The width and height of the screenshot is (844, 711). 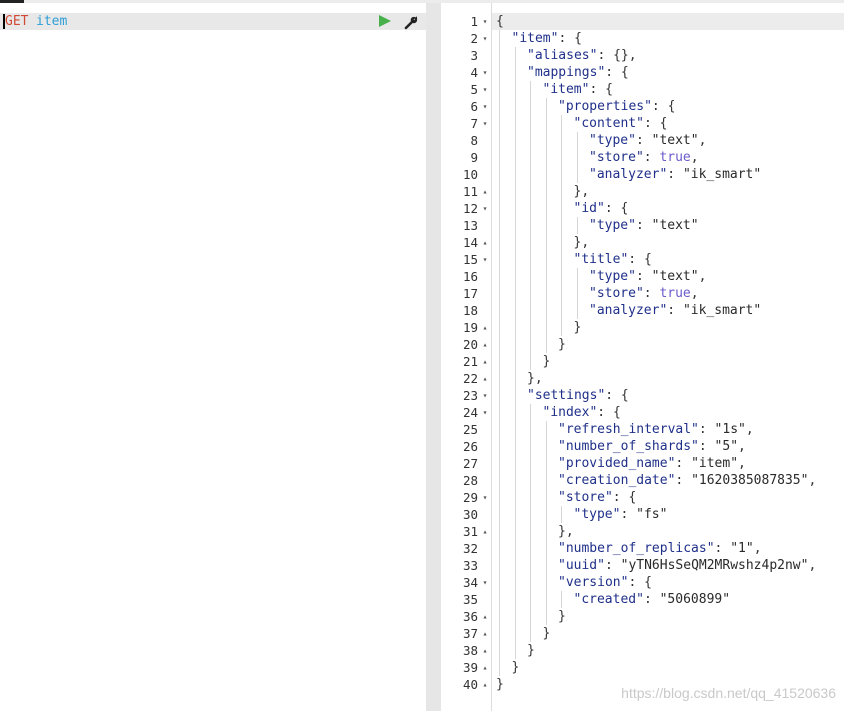 What do you see at coordinates (647, 276) in the screenshot?
I see `code-text: "type": "text",` at bounding box center [647, 276].